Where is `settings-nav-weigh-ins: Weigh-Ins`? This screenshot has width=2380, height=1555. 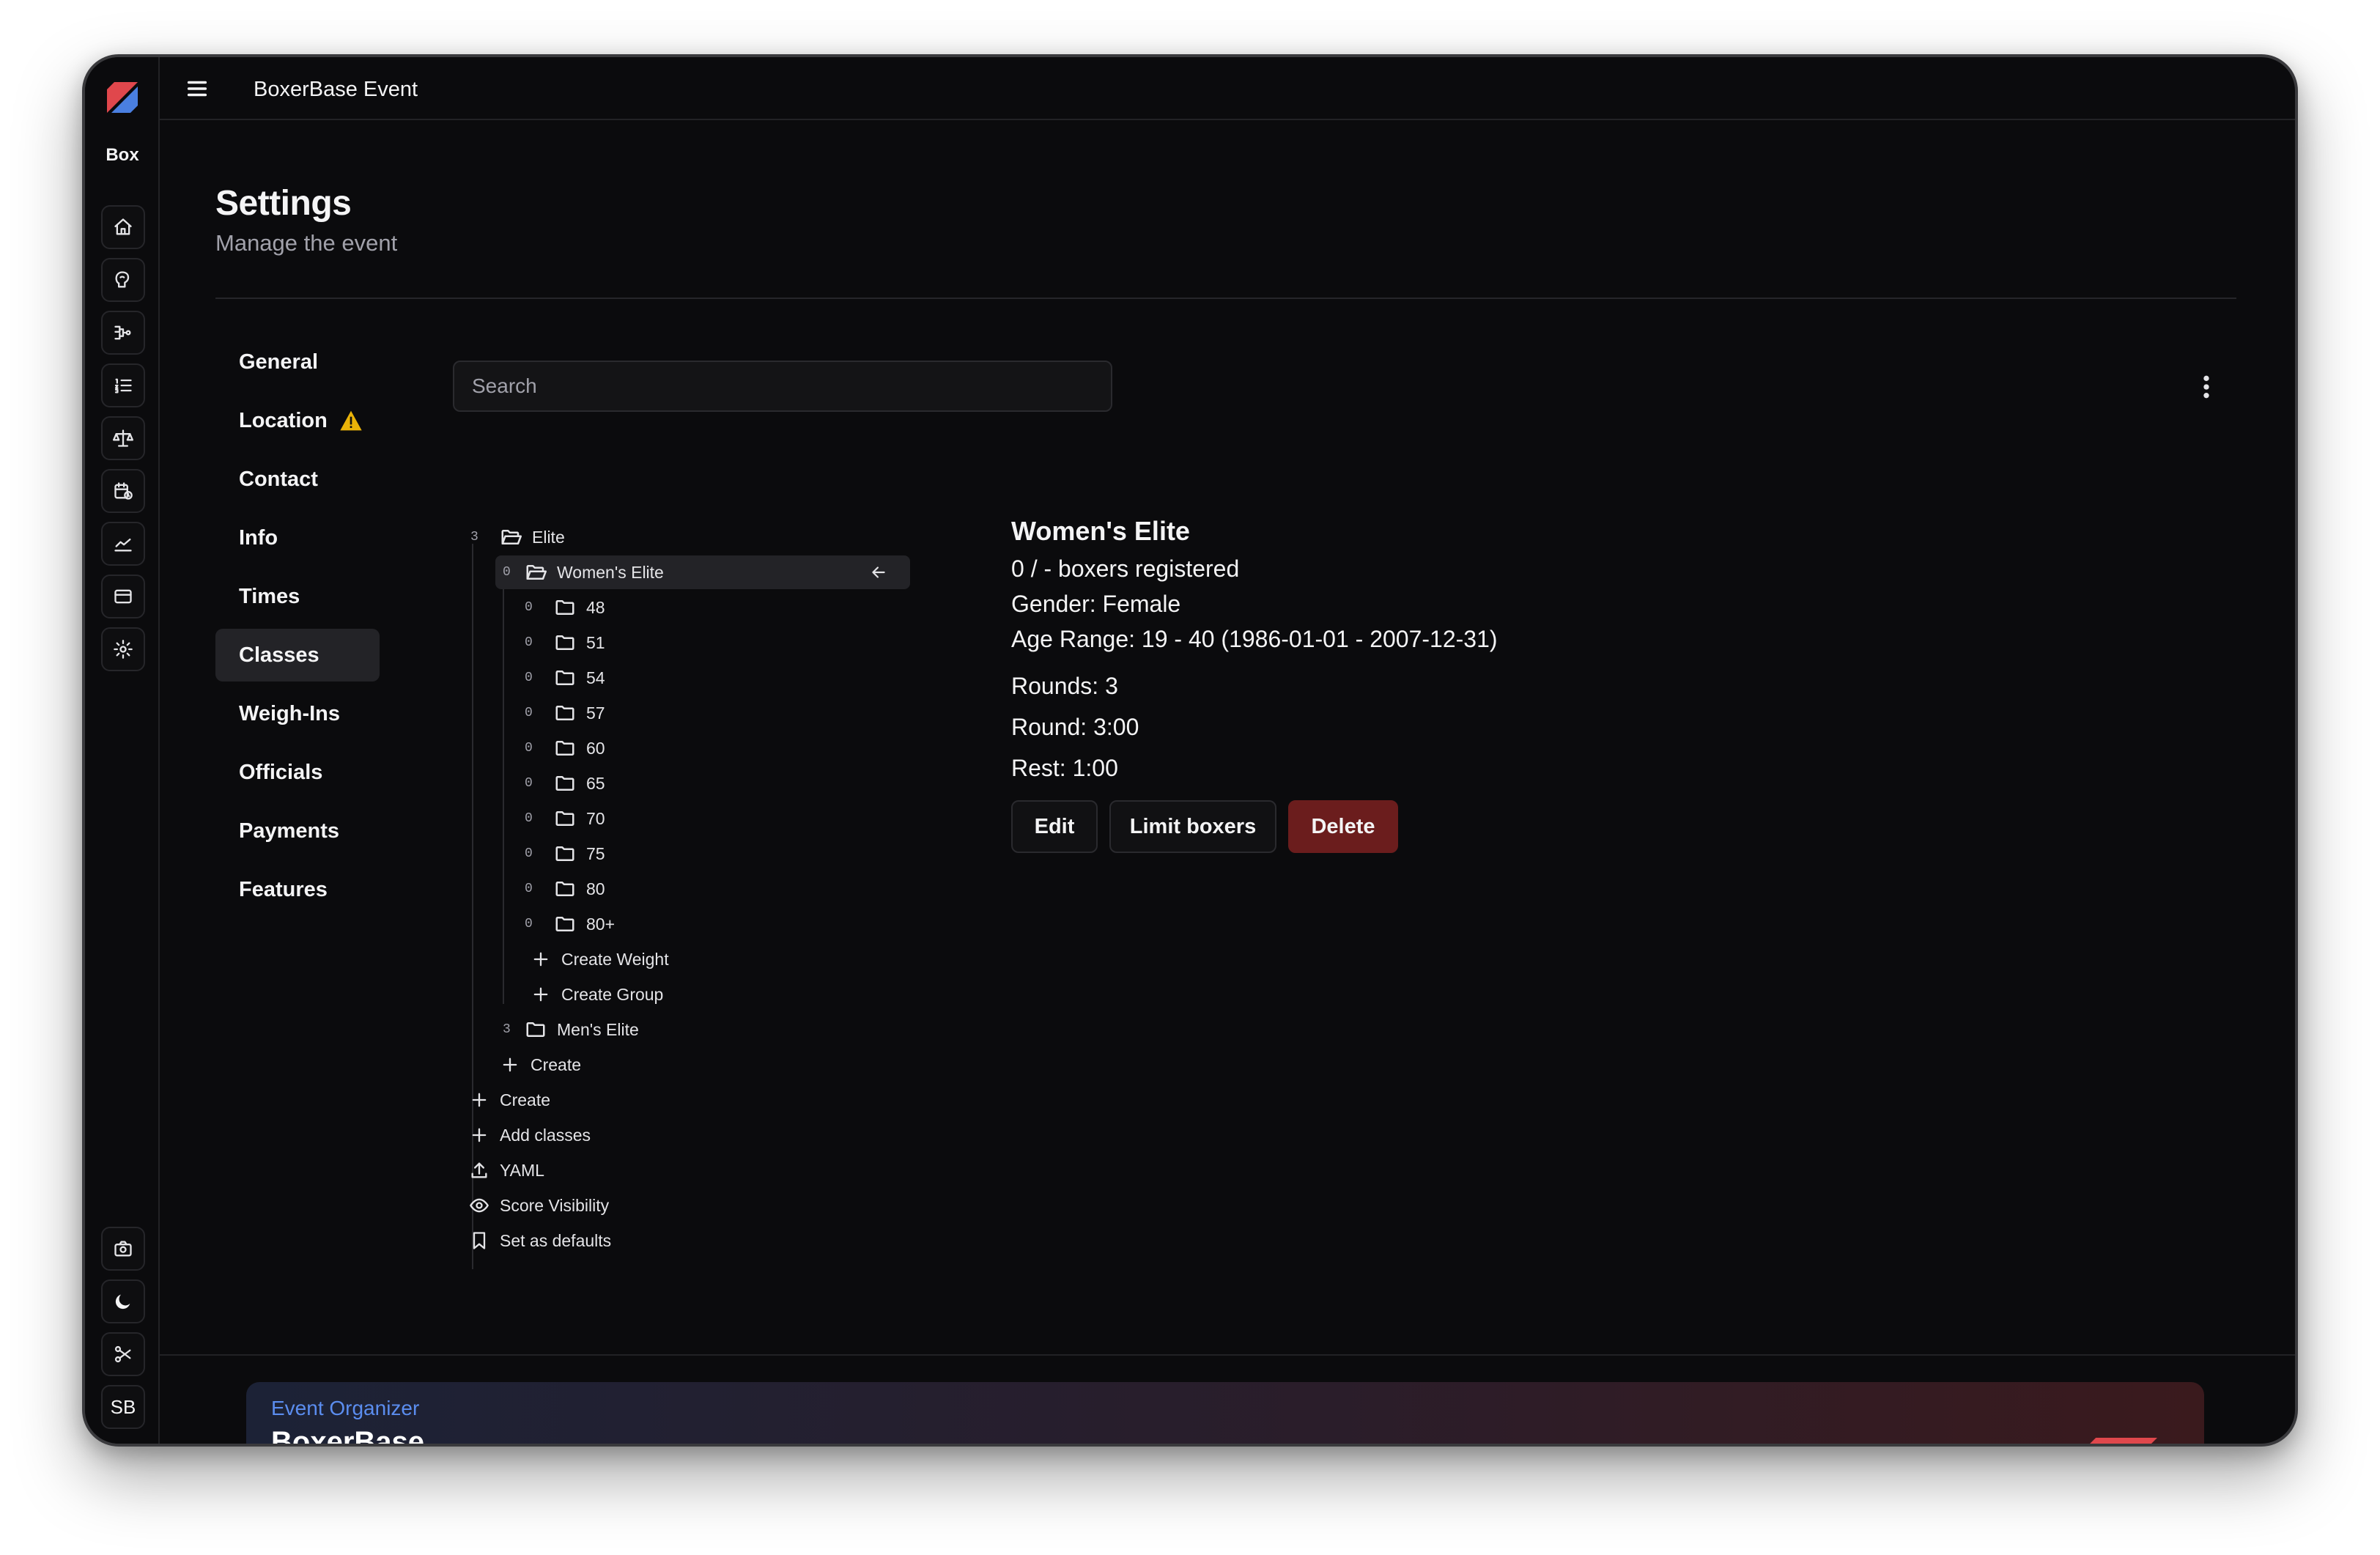 settings-nav-weigh-ins: Weigh-Ins is located at coordinates (297, 714).